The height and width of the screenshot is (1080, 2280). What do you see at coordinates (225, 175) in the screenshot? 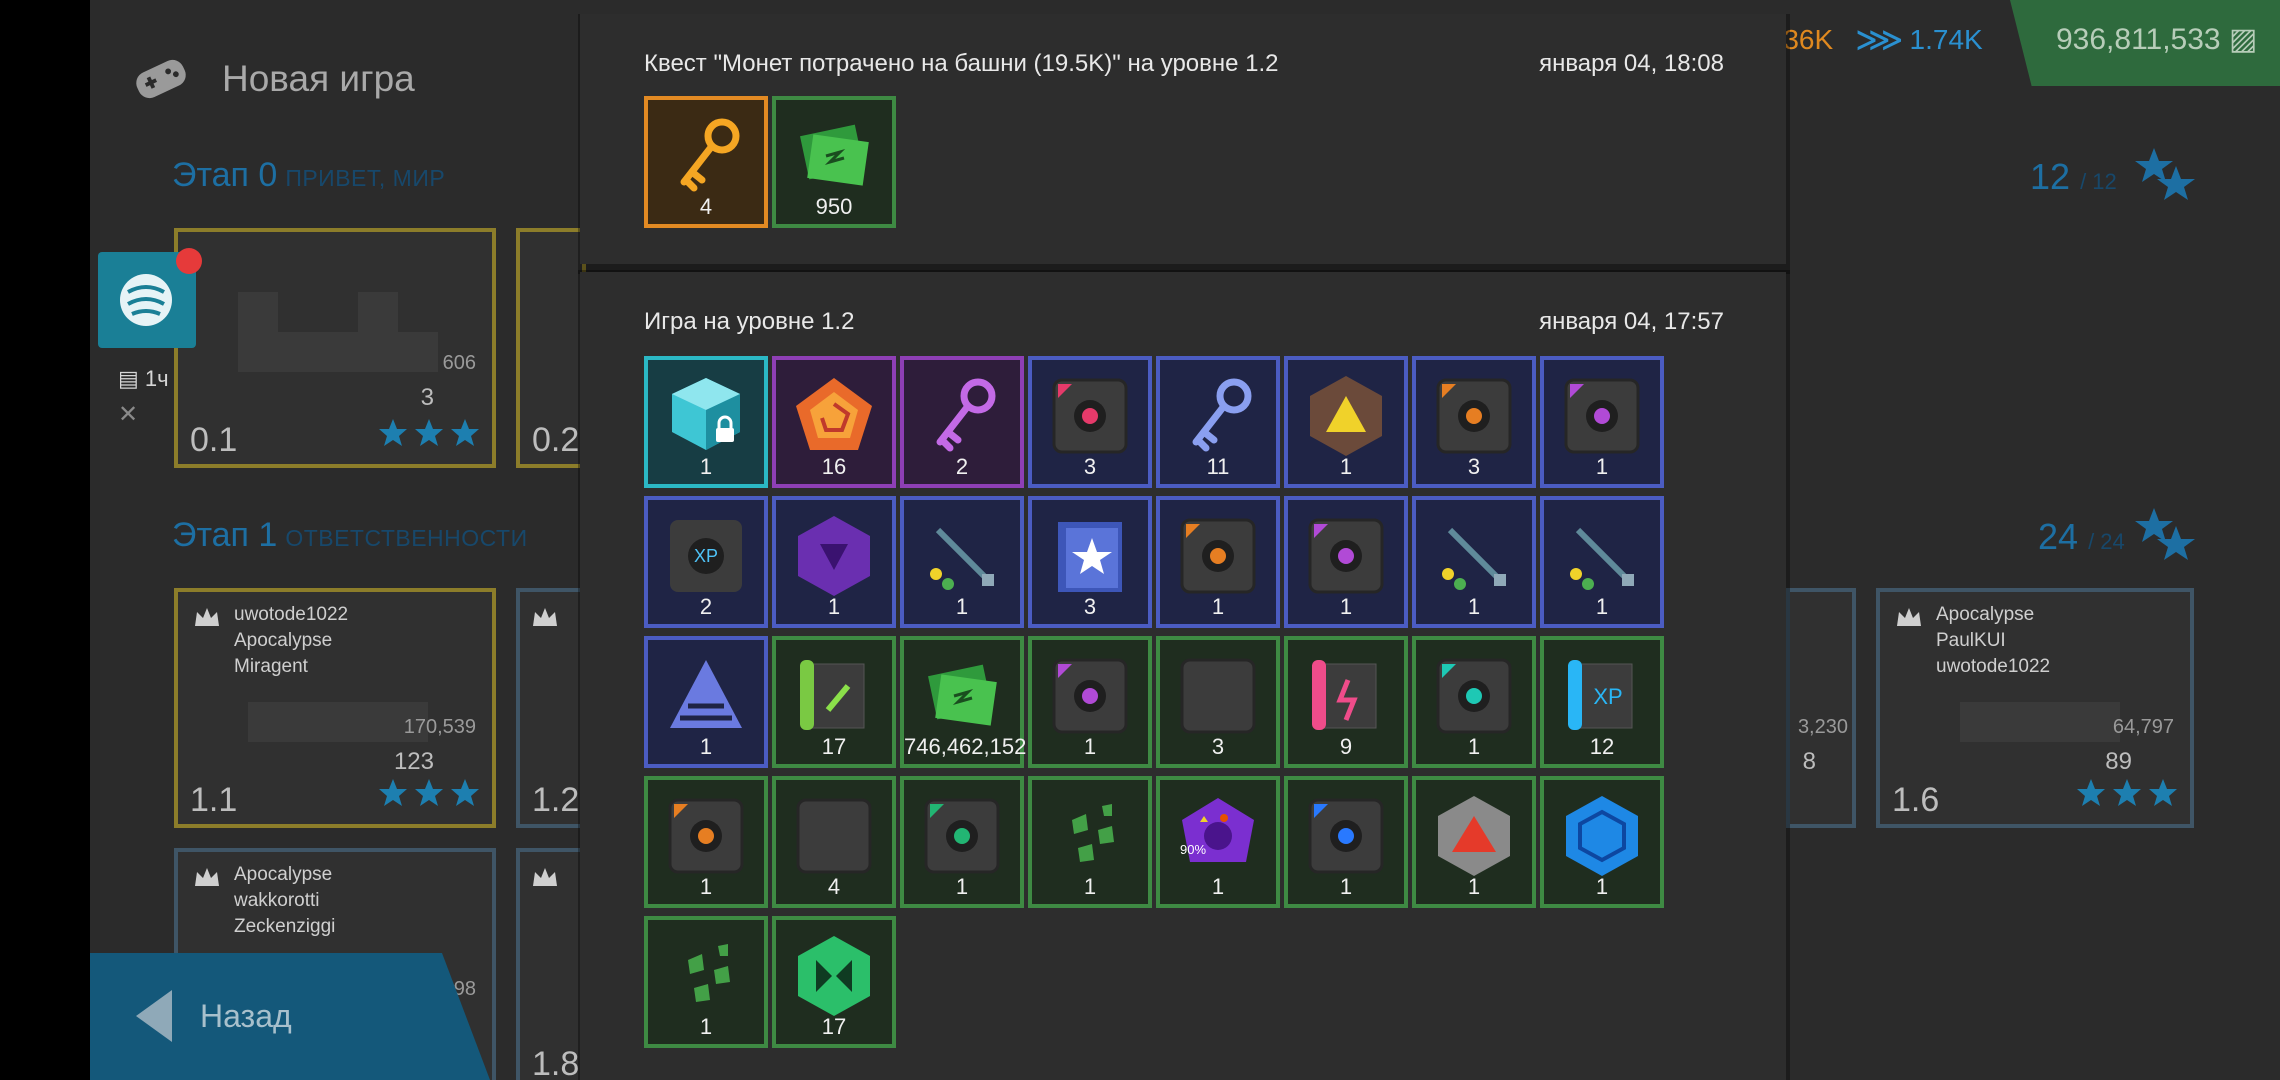
I see `stage-label: Этап 0` at bounding box center [225, 175].